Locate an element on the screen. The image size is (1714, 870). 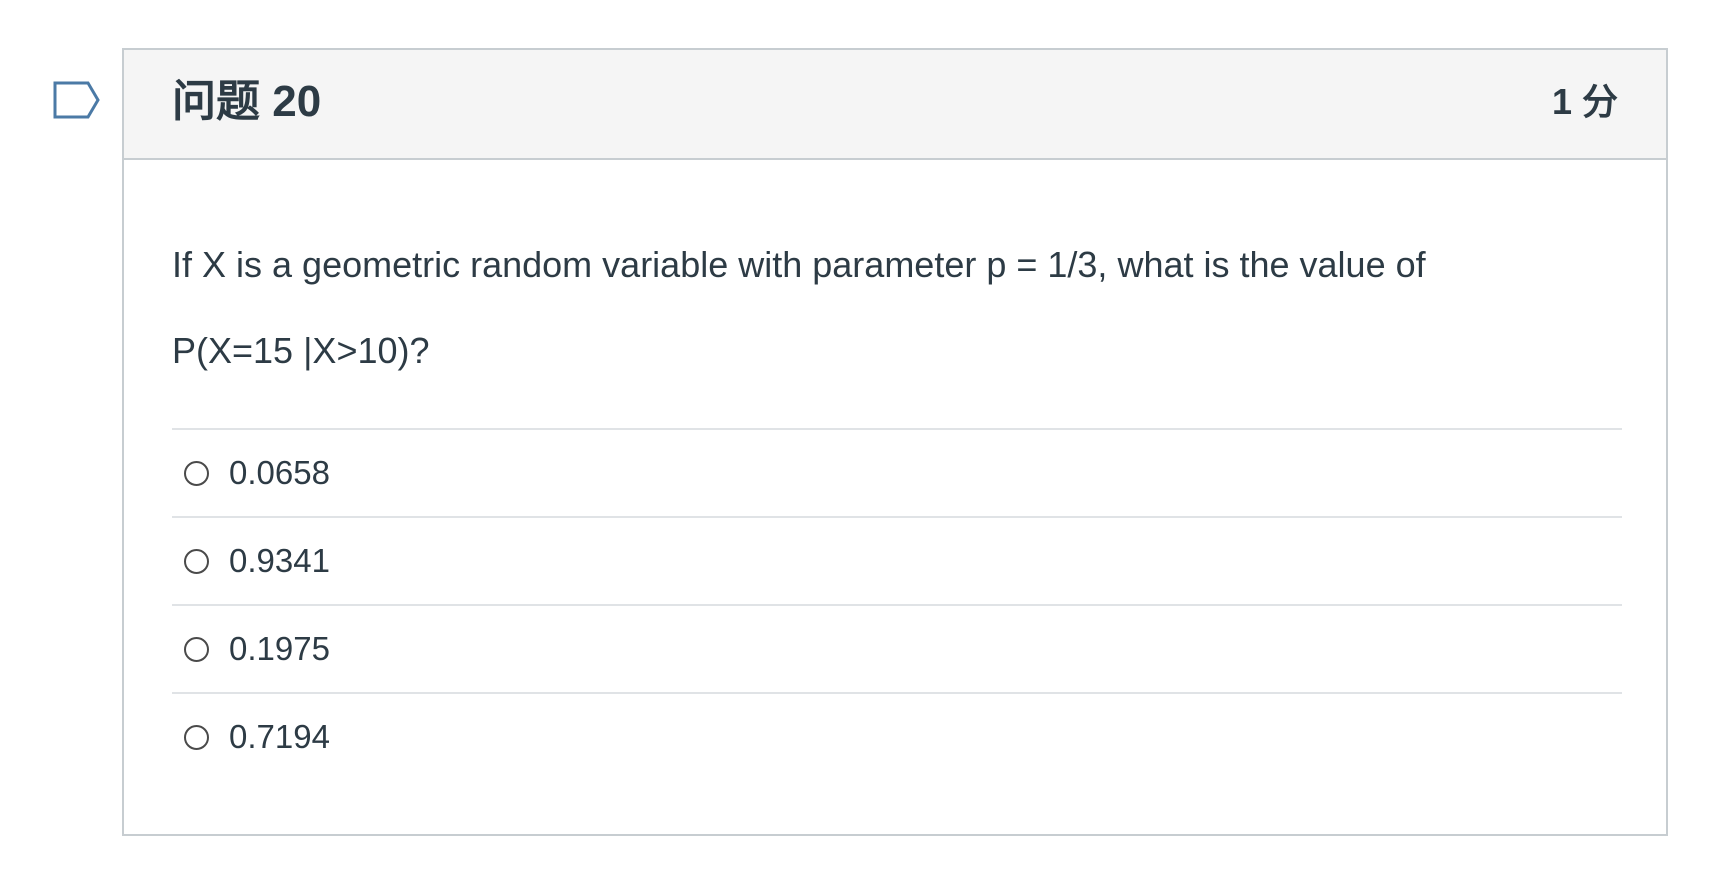
answer-option: 0.9341 is located at coordinates (897, 560).